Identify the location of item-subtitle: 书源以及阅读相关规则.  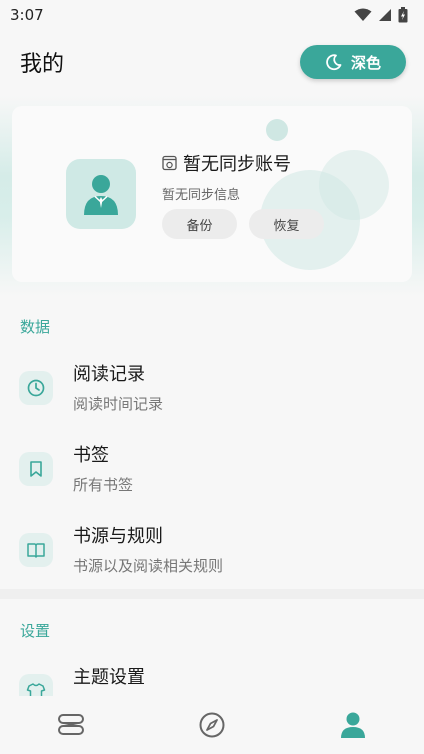
(148, 566).